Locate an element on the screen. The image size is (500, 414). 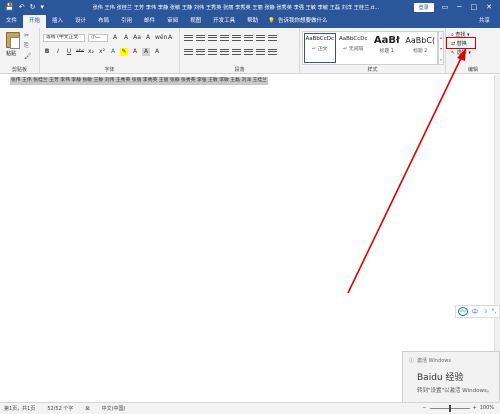
line-spacing-icon is located at coordinates (248, 52).